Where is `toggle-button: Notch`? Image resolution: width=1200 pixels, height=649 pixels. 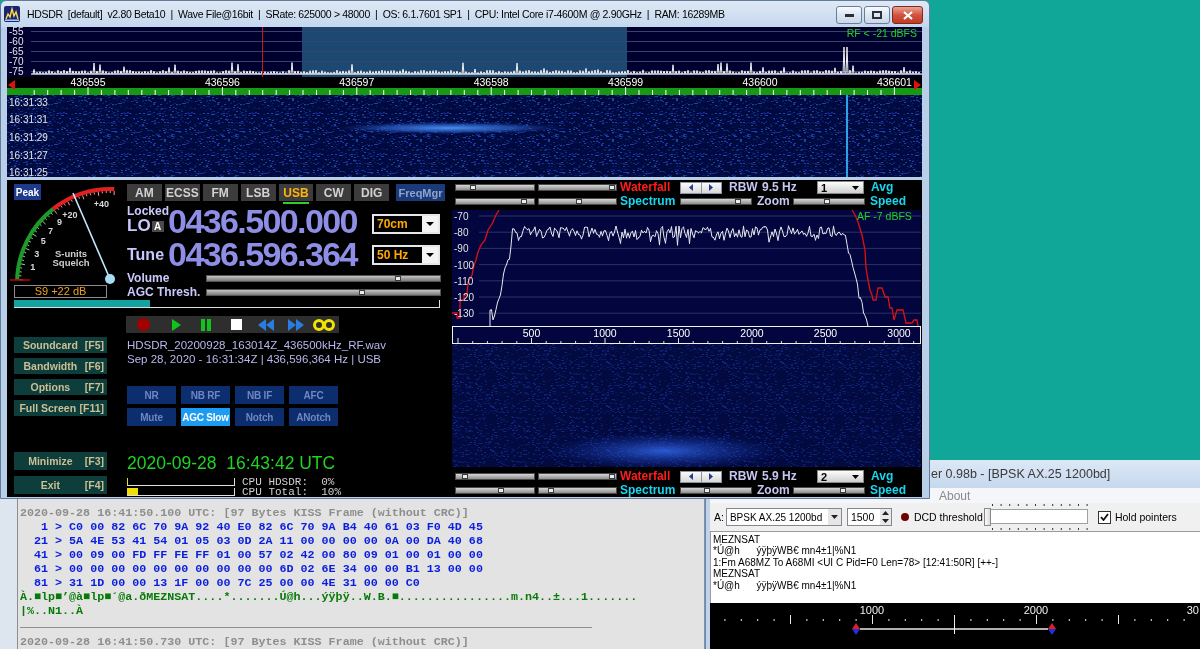 toggle-button: Notch is located at coordinates (259, 417).